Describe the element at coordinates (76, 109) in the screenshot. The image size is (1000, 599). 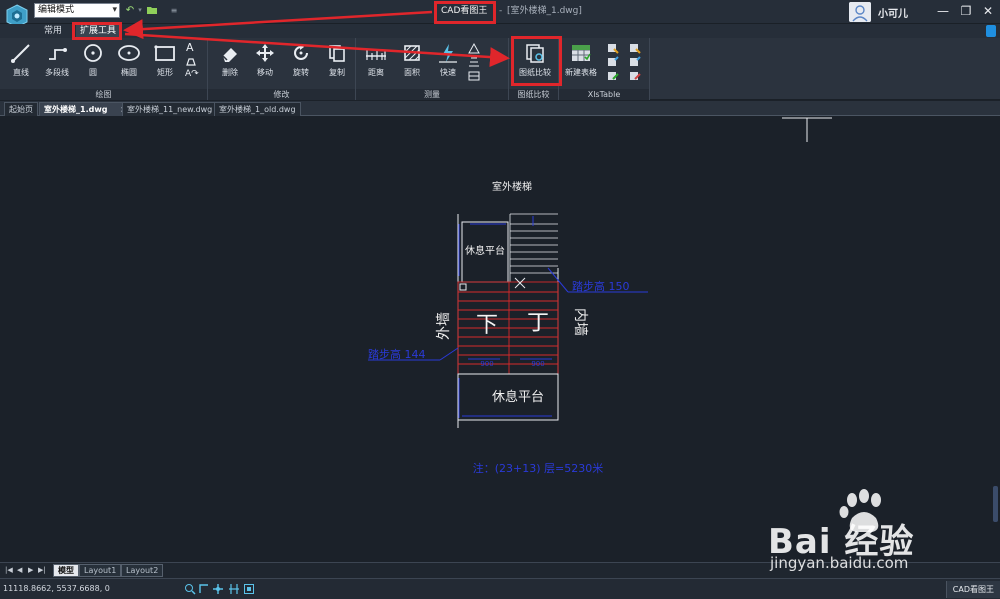
I see `doc-tab-current-label: 室外楼梯_1.dwg` at that location.